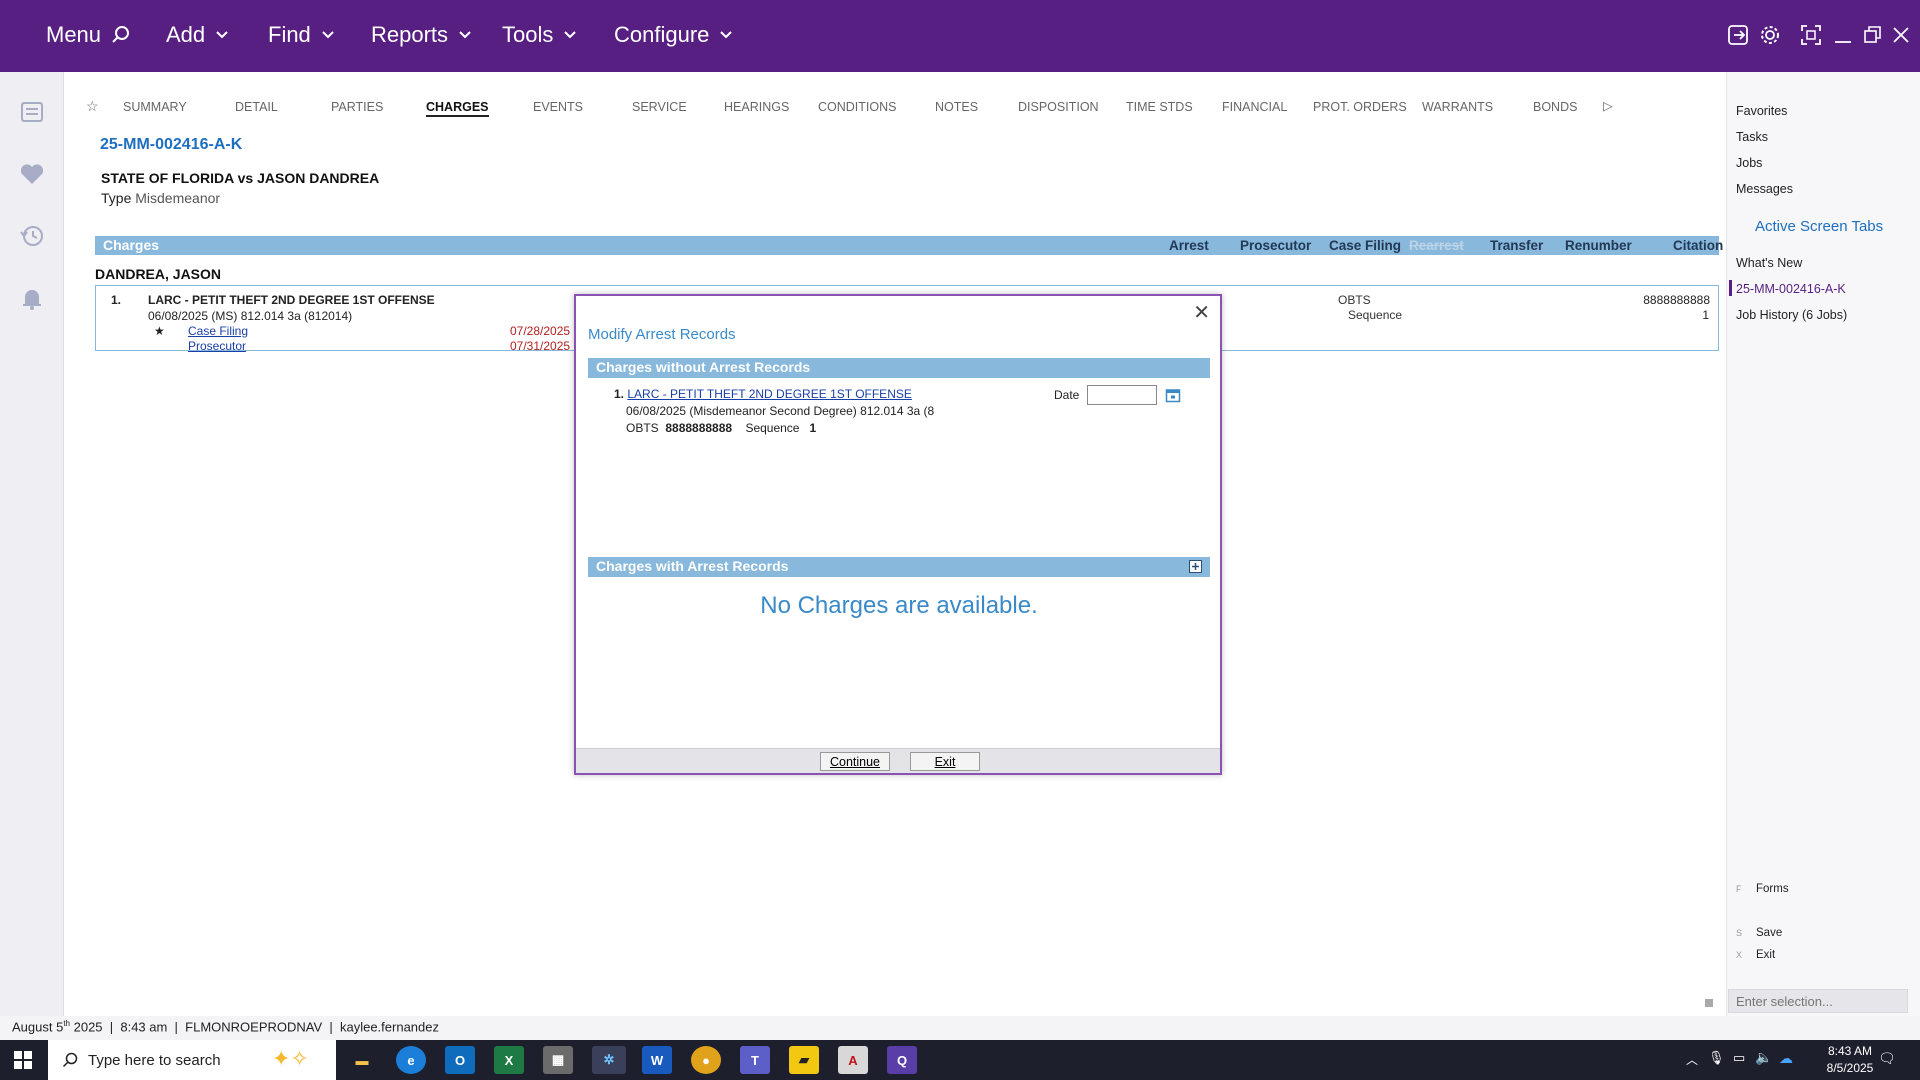 The image size is (1920, 1080). What do you see at coordinates (1739, 933) in the screenshot?
I see `save-shortcut-key: S` at bounding box center [1739, 933].